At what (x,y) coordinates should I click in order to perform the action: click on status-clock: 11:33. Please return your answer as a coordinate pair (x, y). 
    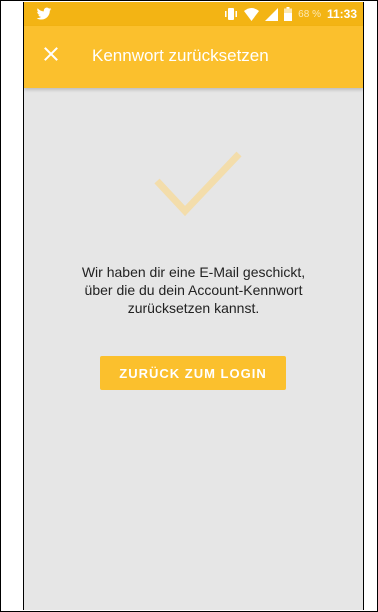
    Looking at the image, I should click on (341, 14).